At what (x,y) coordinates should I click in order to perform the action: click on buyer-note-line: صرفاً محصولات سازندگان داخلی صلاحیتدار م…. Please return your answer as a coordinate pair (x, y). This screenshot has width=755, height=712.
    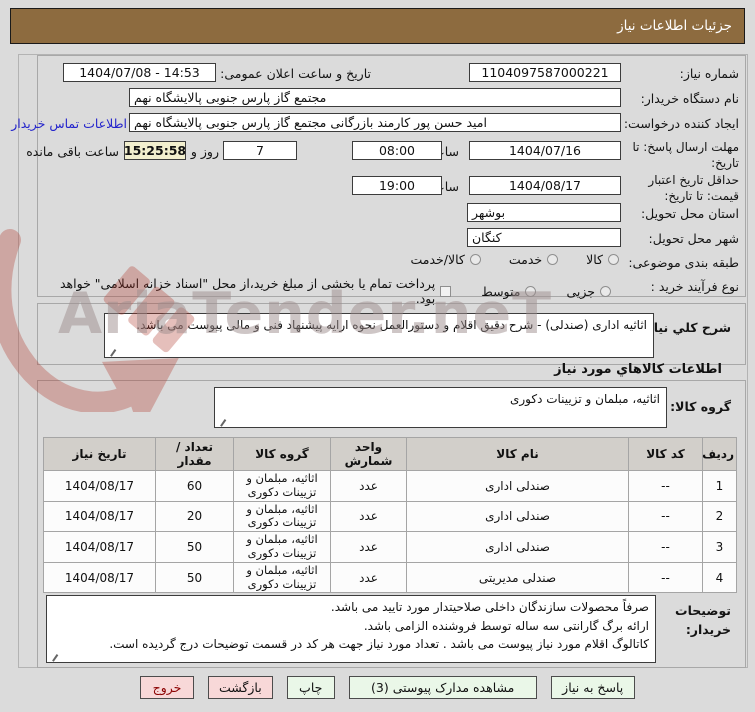
    Looking at the image, I should click on (489, 607).